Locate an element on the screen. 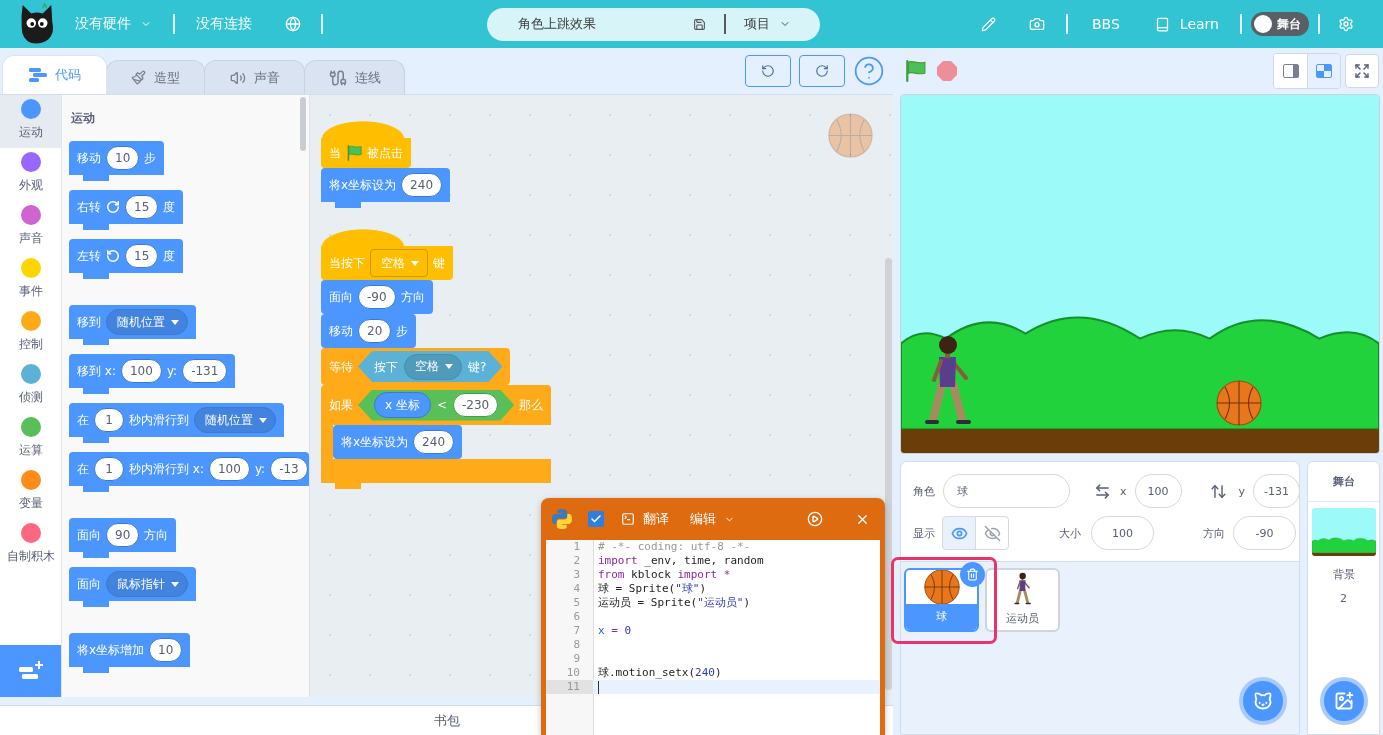  delete-button is located at coordinates (972, 574).